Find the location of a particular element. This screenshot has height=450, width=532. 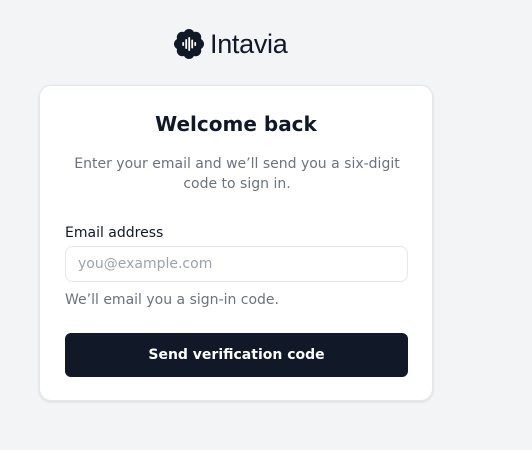

email-input is located at coordinates (236, 264).